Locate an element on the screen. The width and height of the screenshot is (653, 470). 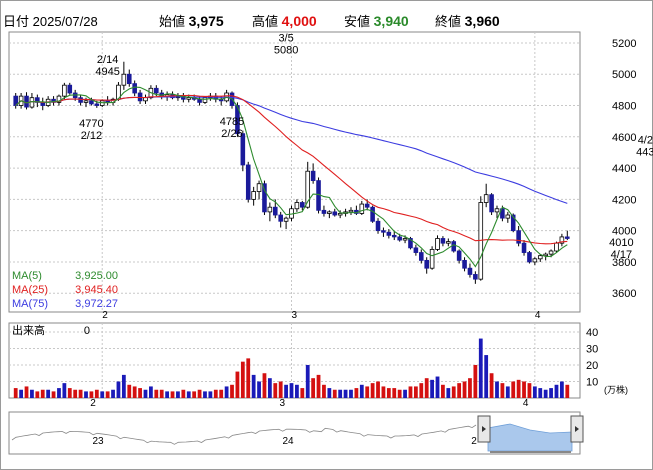
volume-pane is located at coordinates (294, 360).